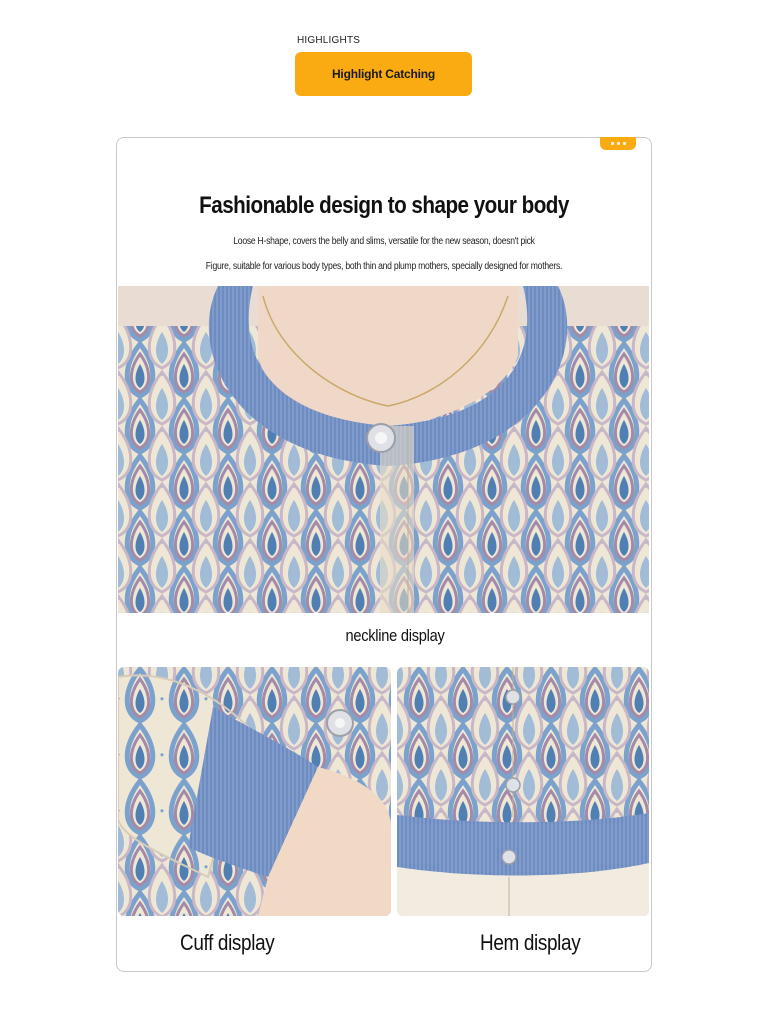 Image resolution: width=768 pixels, height=1024 pixels. I want to click on more-dots-icon, so click(618, 143).